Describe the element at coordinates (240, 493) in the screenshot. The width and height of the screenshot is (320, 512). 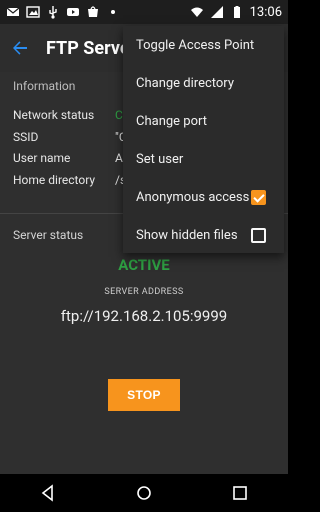
I see `recents-icon` at that location.